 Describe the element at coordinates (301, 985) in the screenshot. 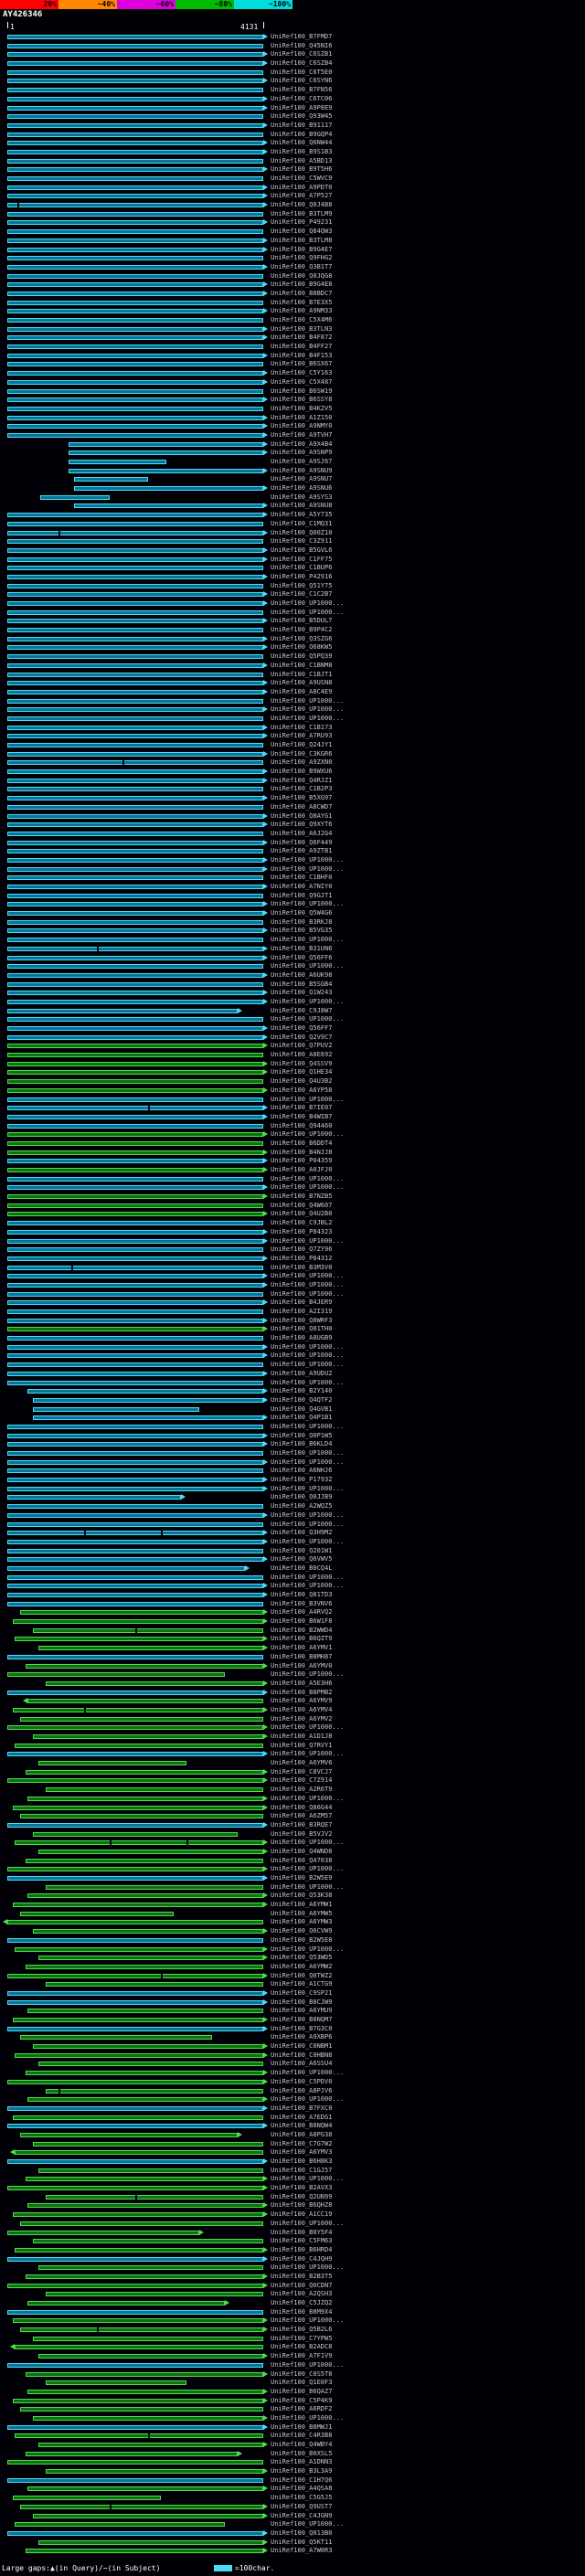

I see `hit-label: UniRef100_B5SGB4` at that location.